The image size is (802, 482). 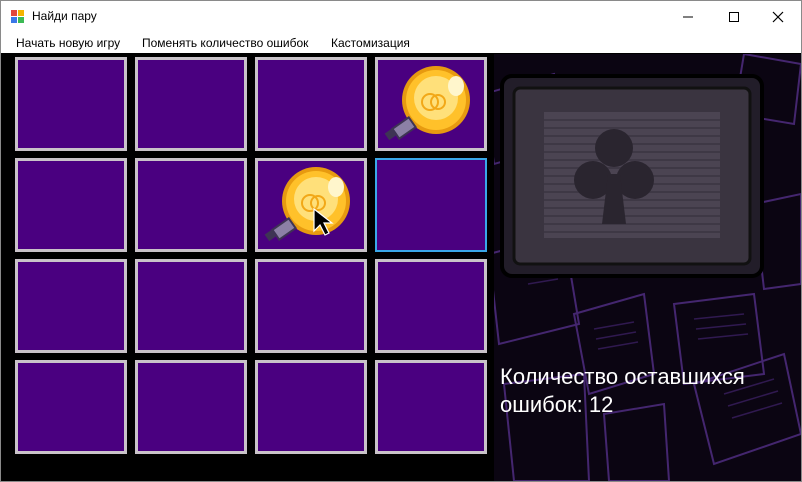 I want to click on close-button, so click(x=778, y=16).